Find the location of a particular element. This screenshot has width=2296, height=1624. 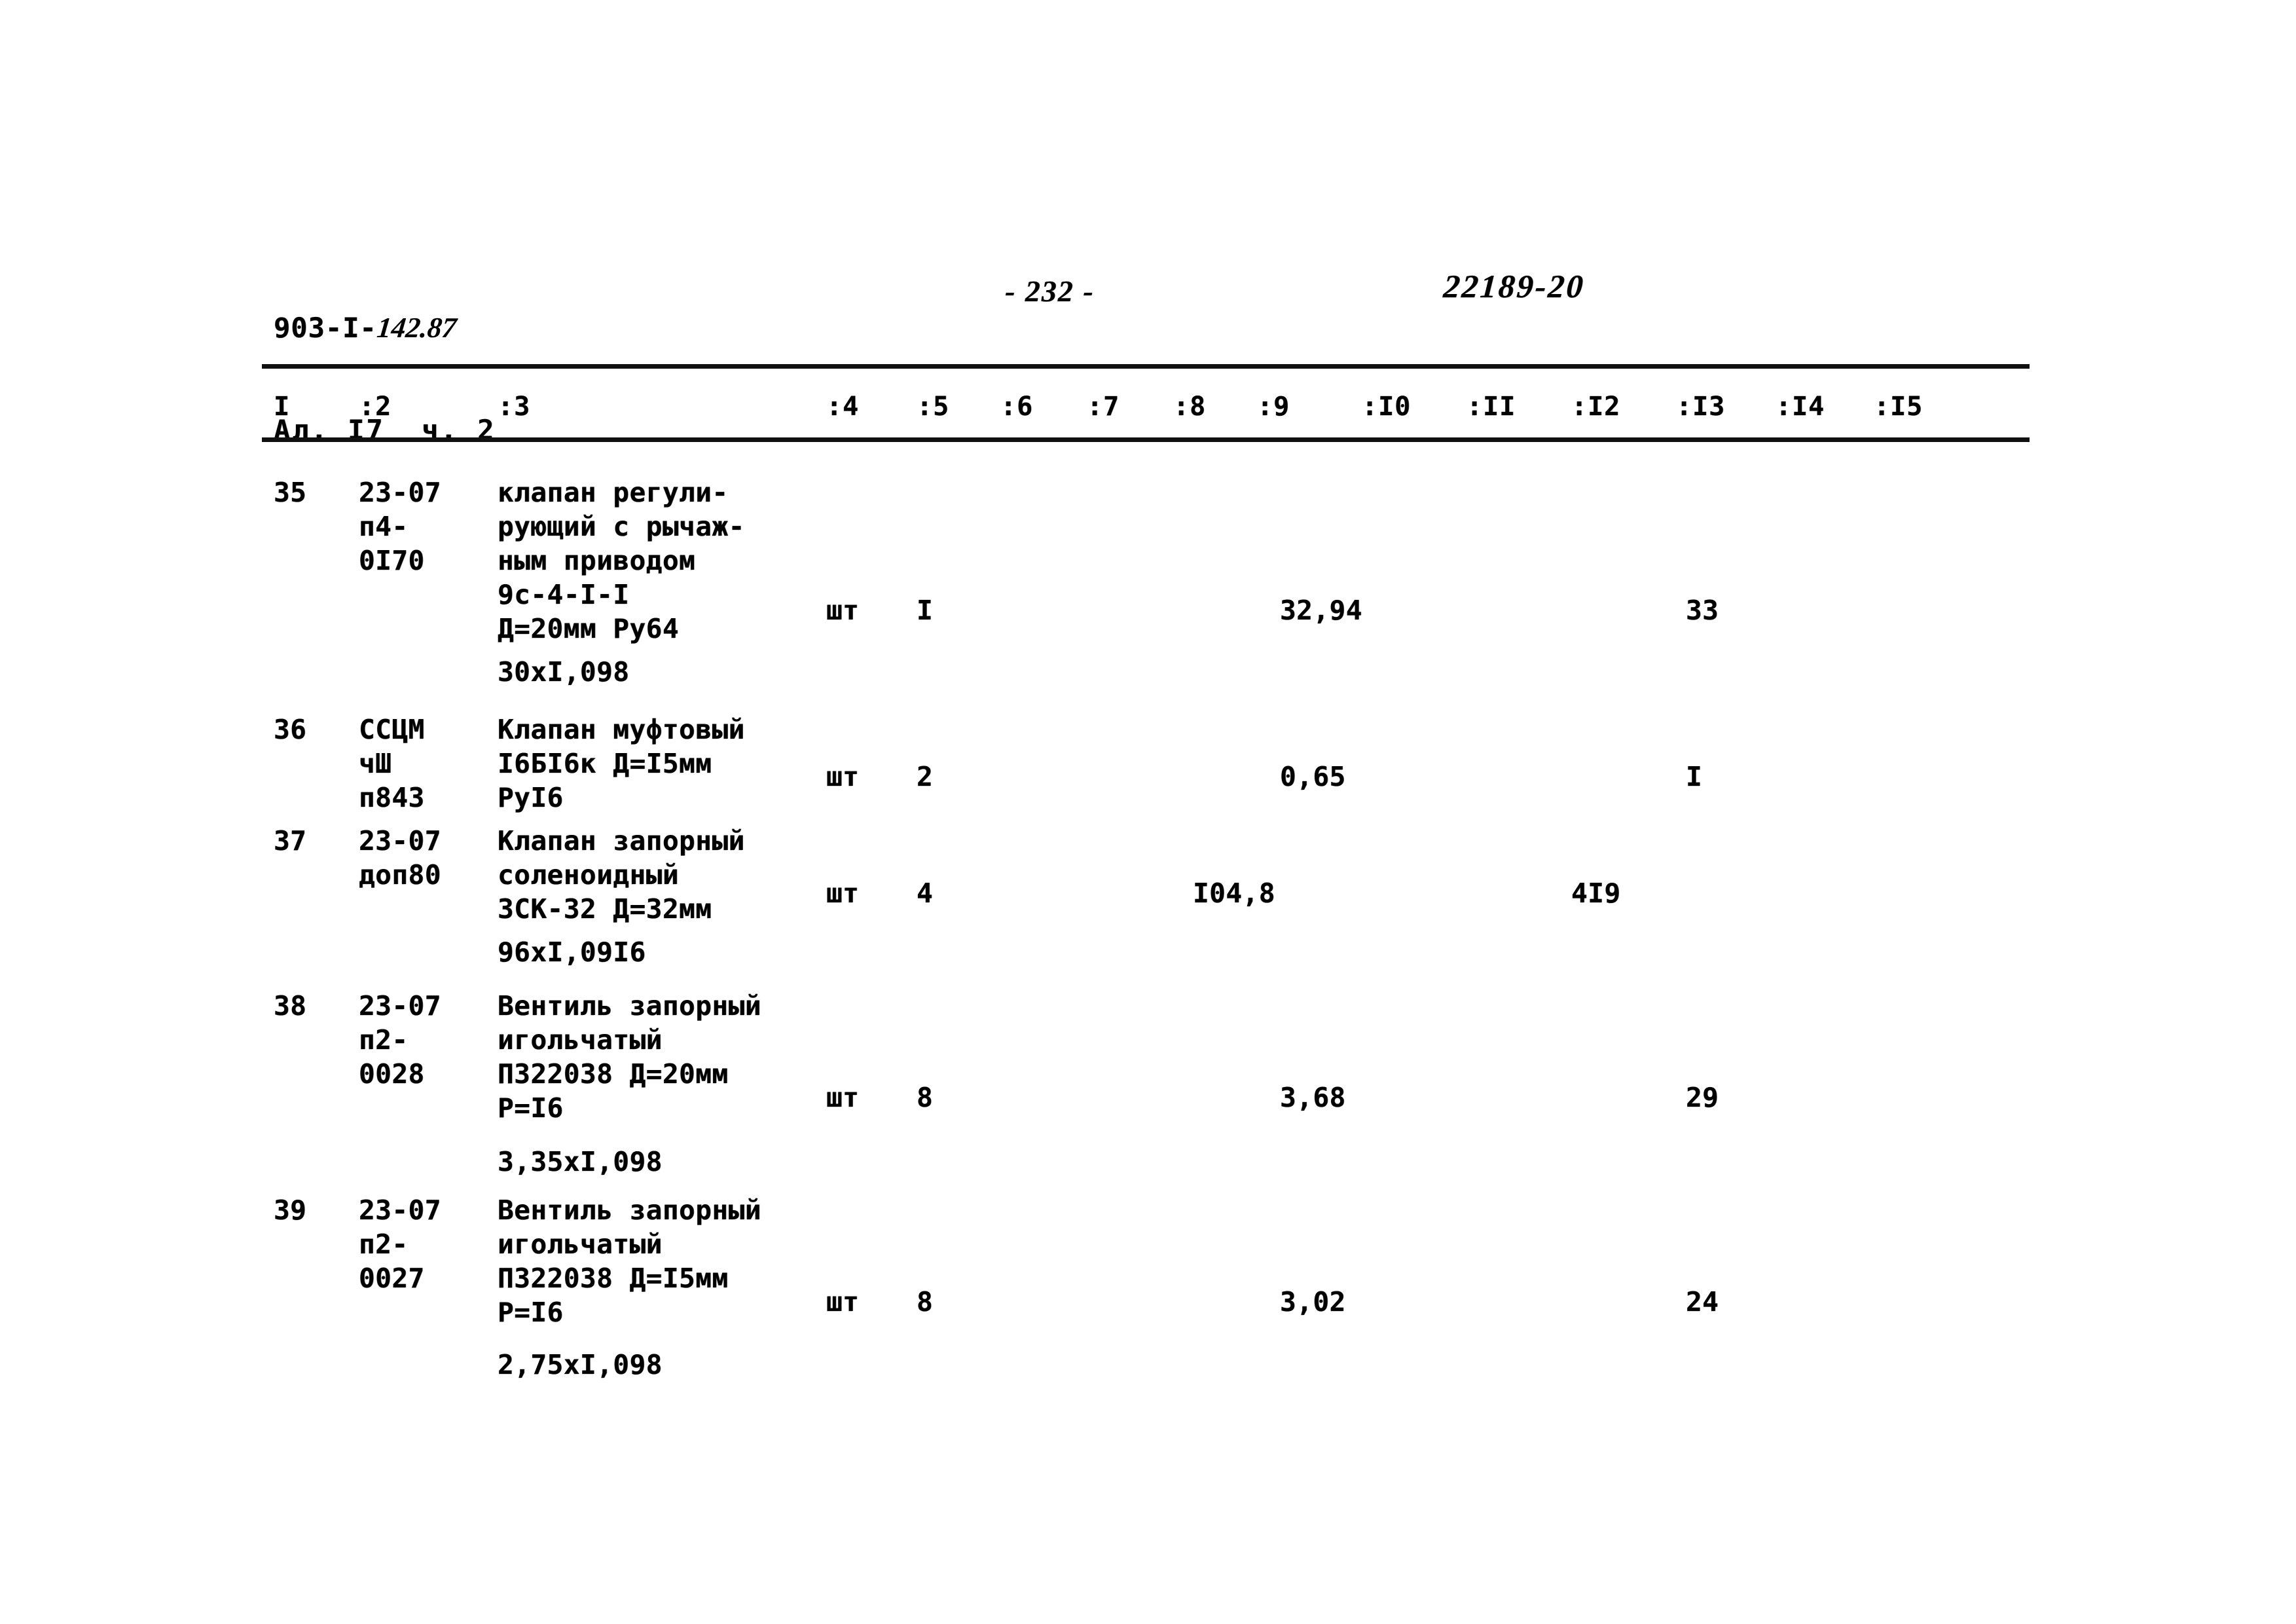

column-header-3: :3 is located at coordinates (514, 407).